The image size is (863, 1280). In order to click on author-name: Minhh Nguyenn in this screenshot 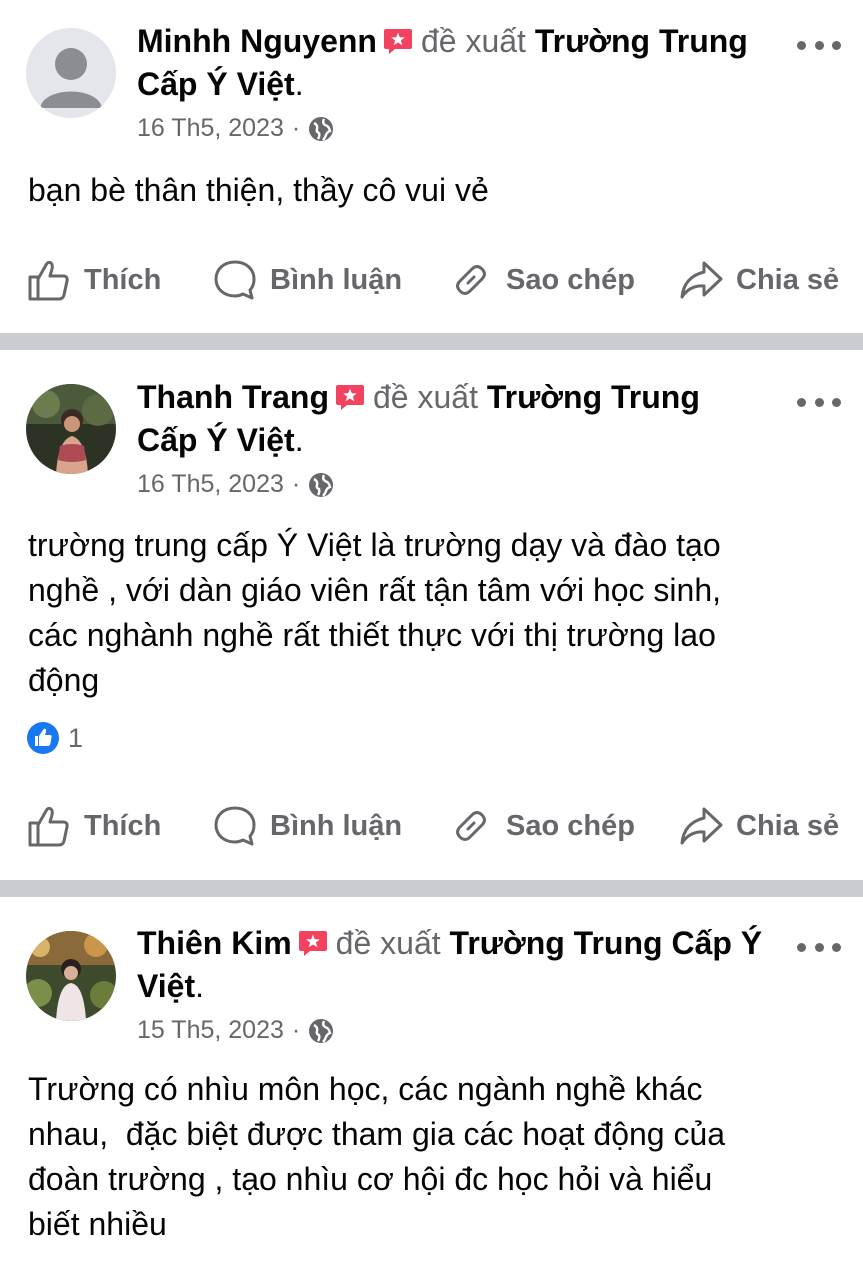, I will do `click(257, 41)`.